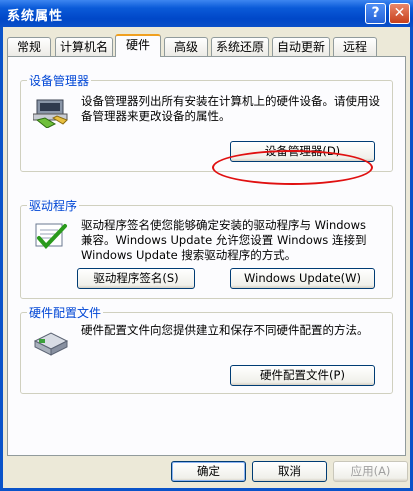 This screenshot has width=413, height=491. I want to click on apply-button: 应用(A), so click(370, 471).